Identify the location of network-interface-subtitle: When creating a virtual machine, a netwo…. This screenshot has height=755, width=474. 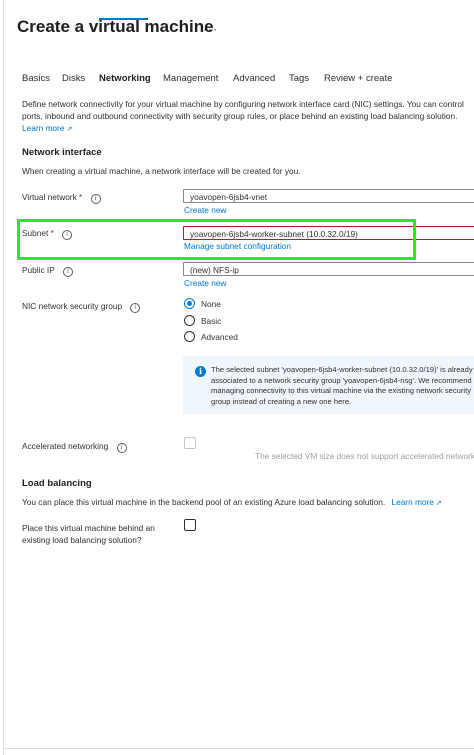
(161, 171).